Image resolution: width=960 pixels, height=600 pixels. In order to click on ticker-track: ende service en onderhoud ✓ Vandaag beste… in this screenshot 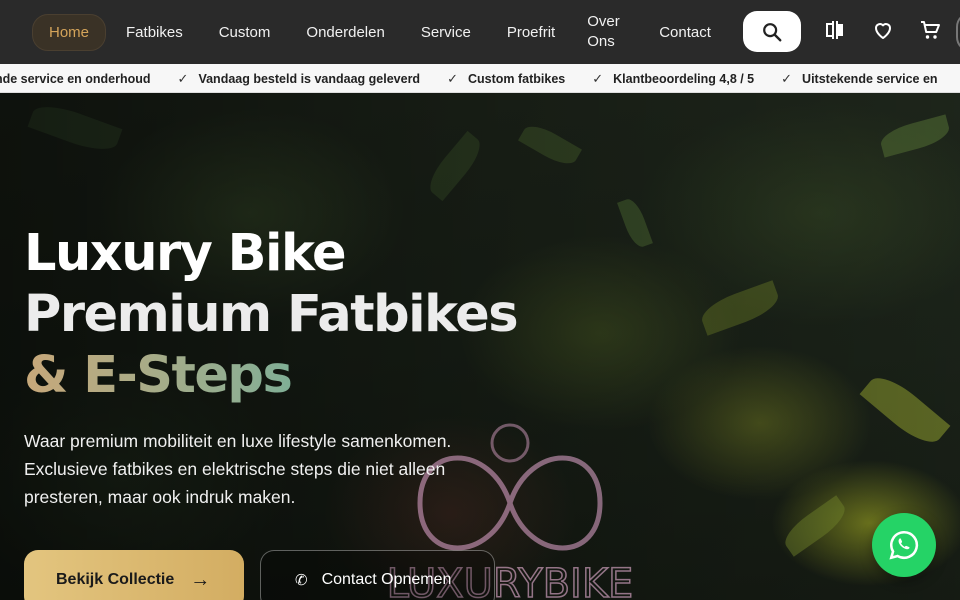, I will do `click(480, 78)`.